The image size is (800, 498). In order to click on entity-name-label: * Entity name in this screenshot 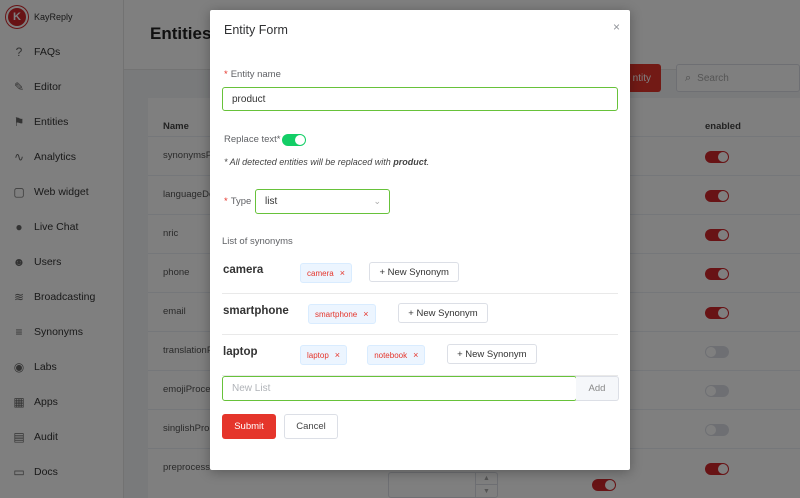, I will do `click(252, 74)`.